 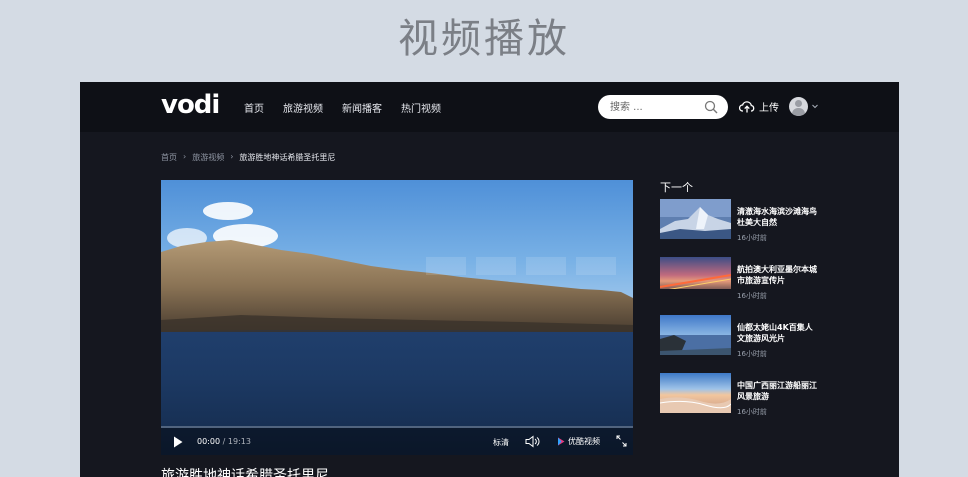 I want to click on upload-label: 上传, so click(x=769, y=108).